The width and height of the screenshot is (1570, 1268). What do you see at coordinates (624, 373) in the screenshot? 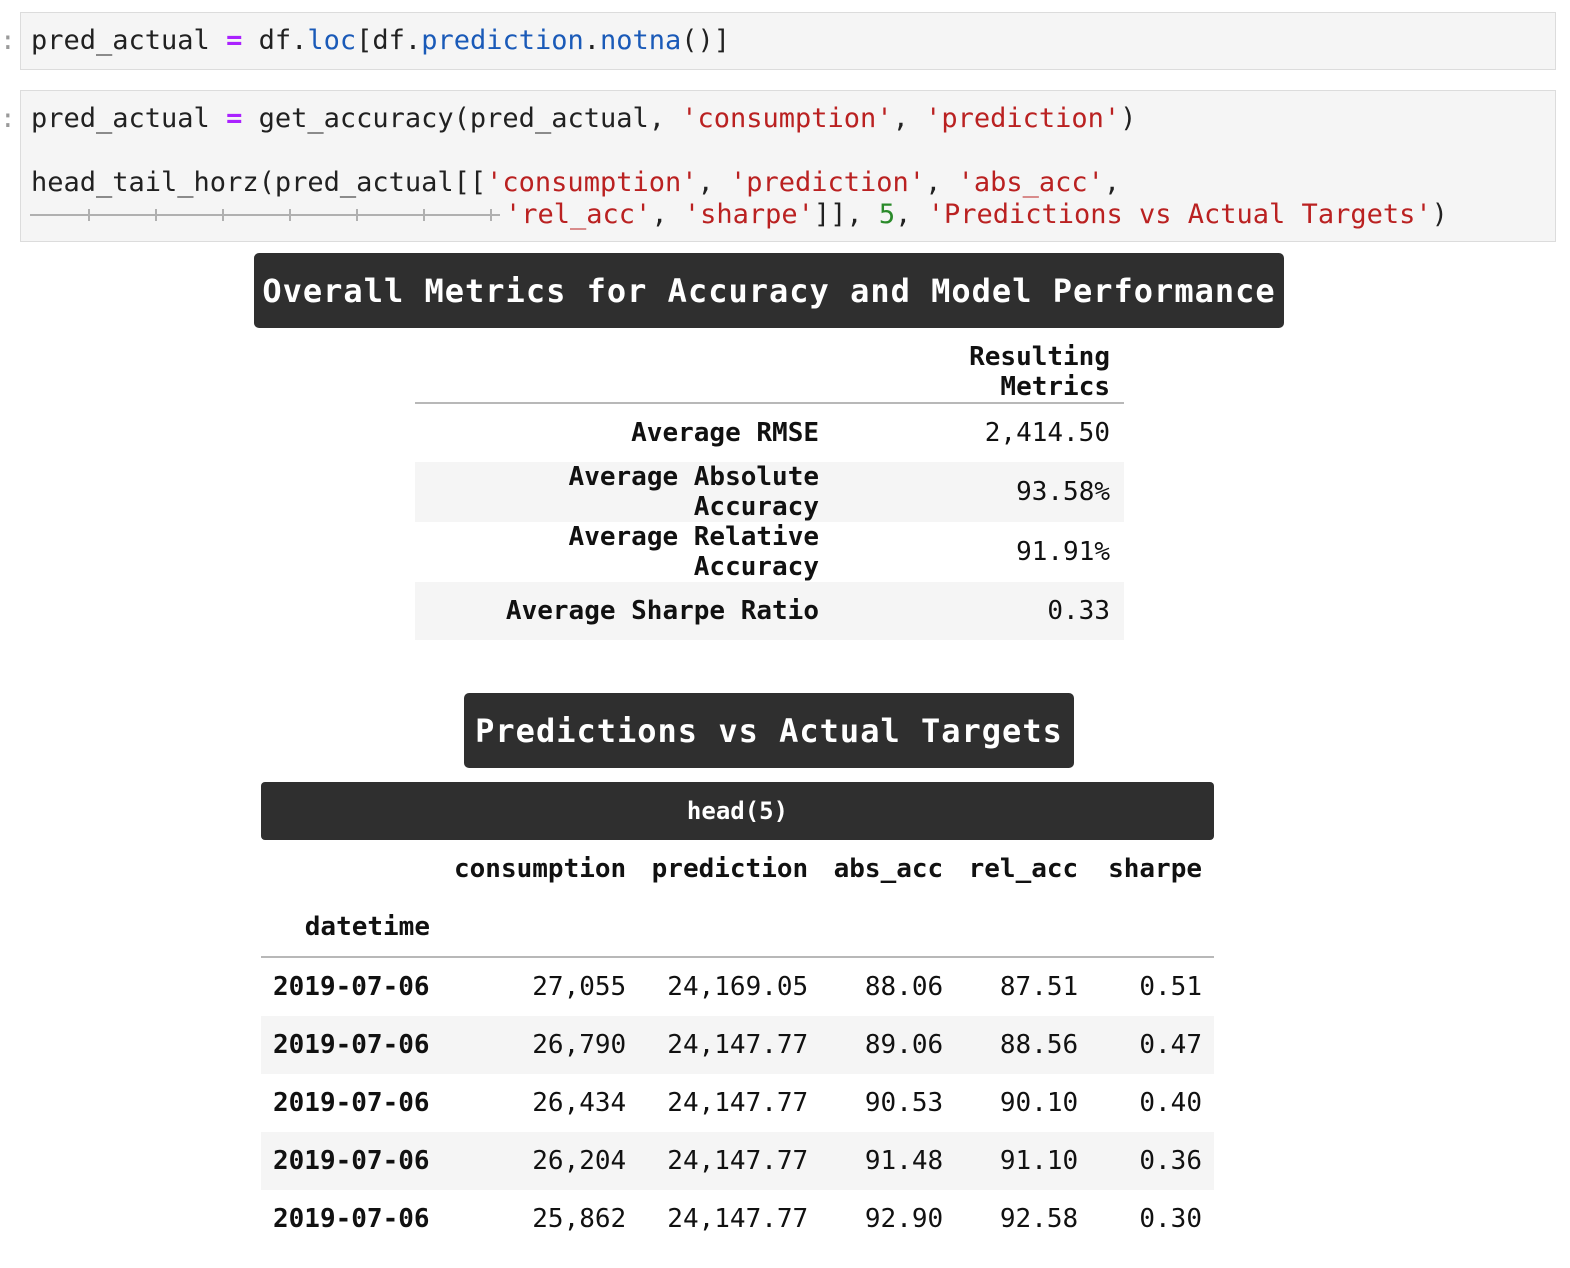
I see `metrics-blank-header` at bounding box center [624, 373].